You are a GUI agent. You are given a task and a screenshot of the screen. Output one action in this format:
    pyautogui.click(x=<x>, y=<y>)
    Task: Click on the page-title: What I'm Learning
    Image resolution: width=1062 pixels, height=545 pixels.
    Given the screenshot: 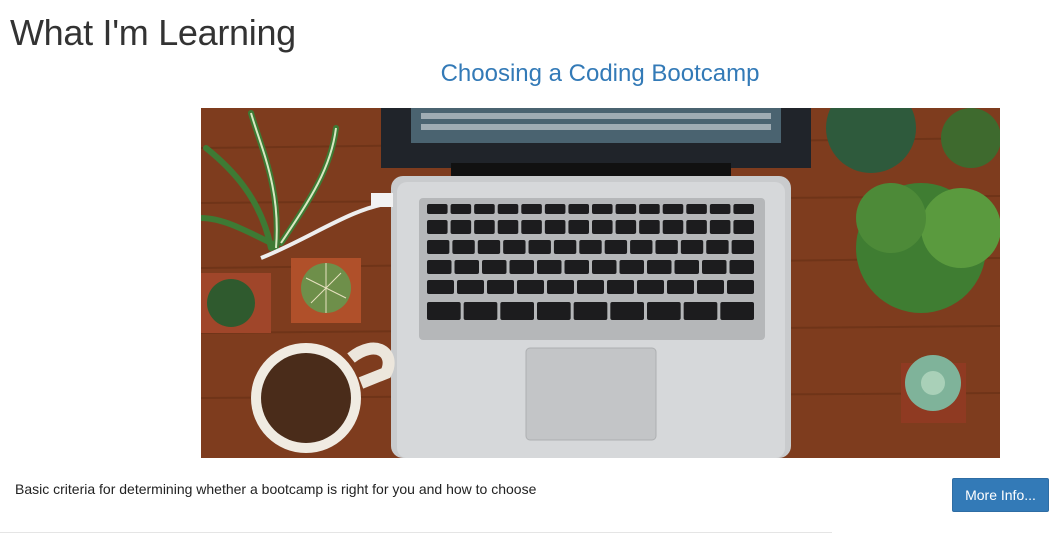 What is the action you would take?
    pyautogui.click(x=153, y=32)
    